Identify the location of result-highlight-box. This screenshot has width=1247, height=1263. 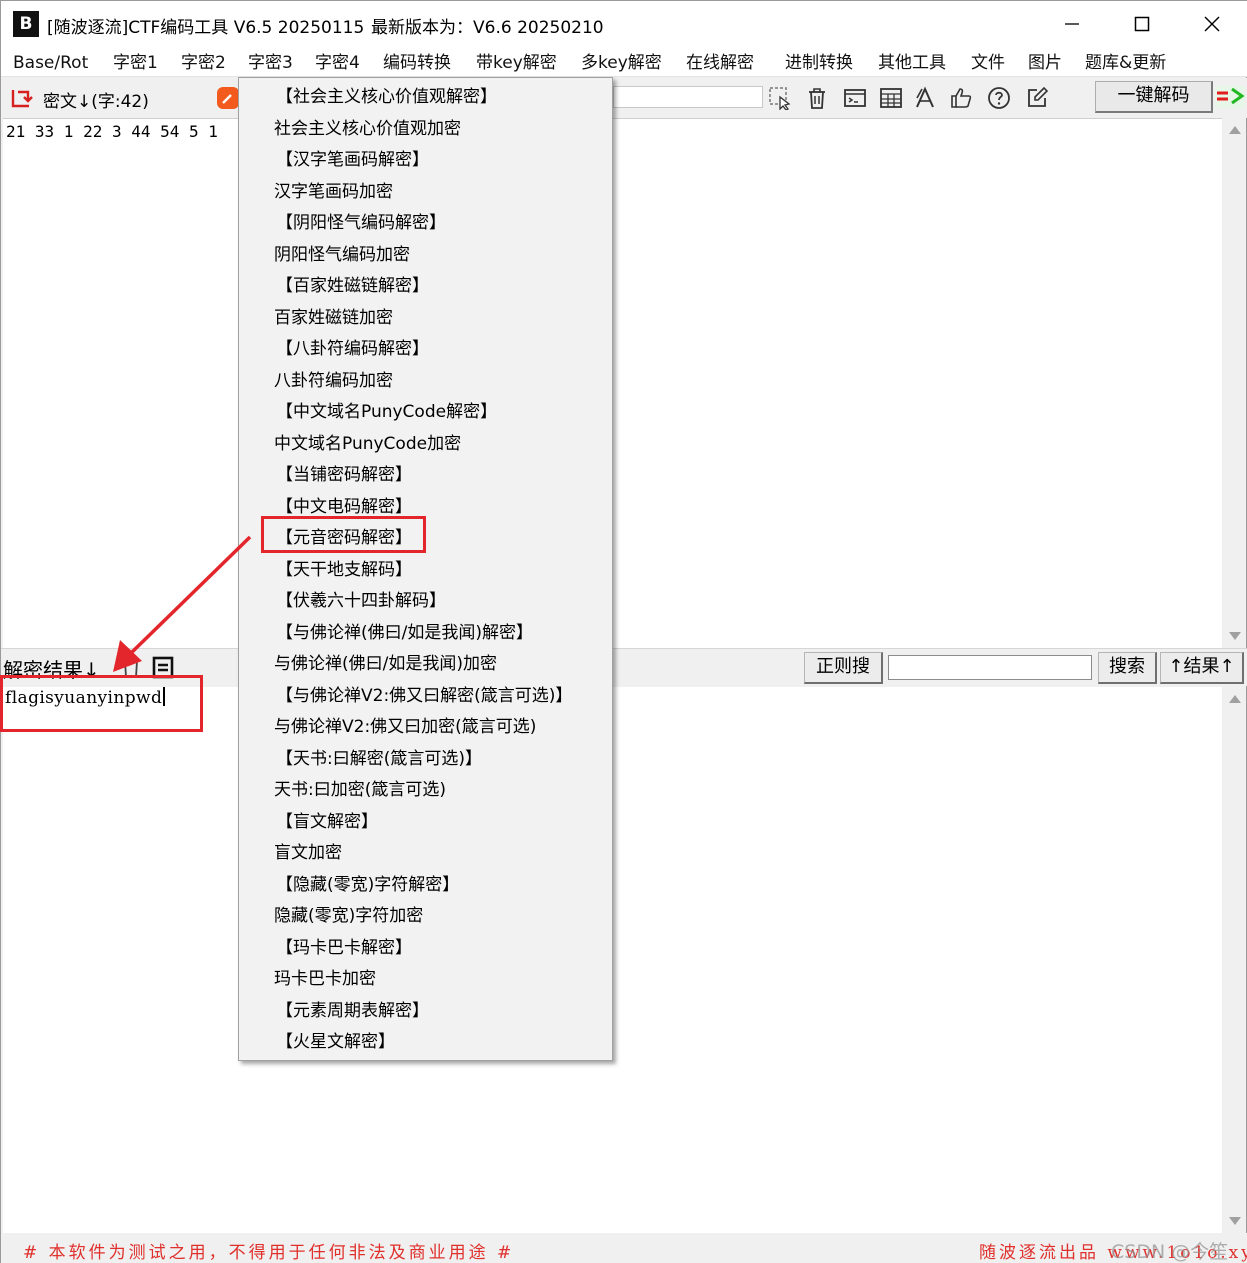
(101, 703).